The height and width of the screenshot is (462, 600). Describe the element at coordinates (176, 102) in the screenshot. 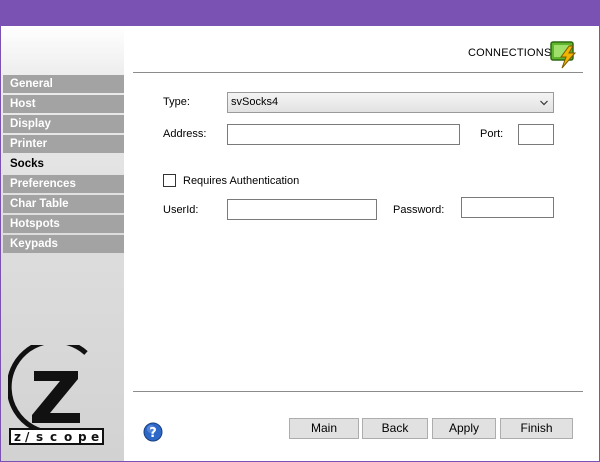

I see `type-label: Type:` at that location.